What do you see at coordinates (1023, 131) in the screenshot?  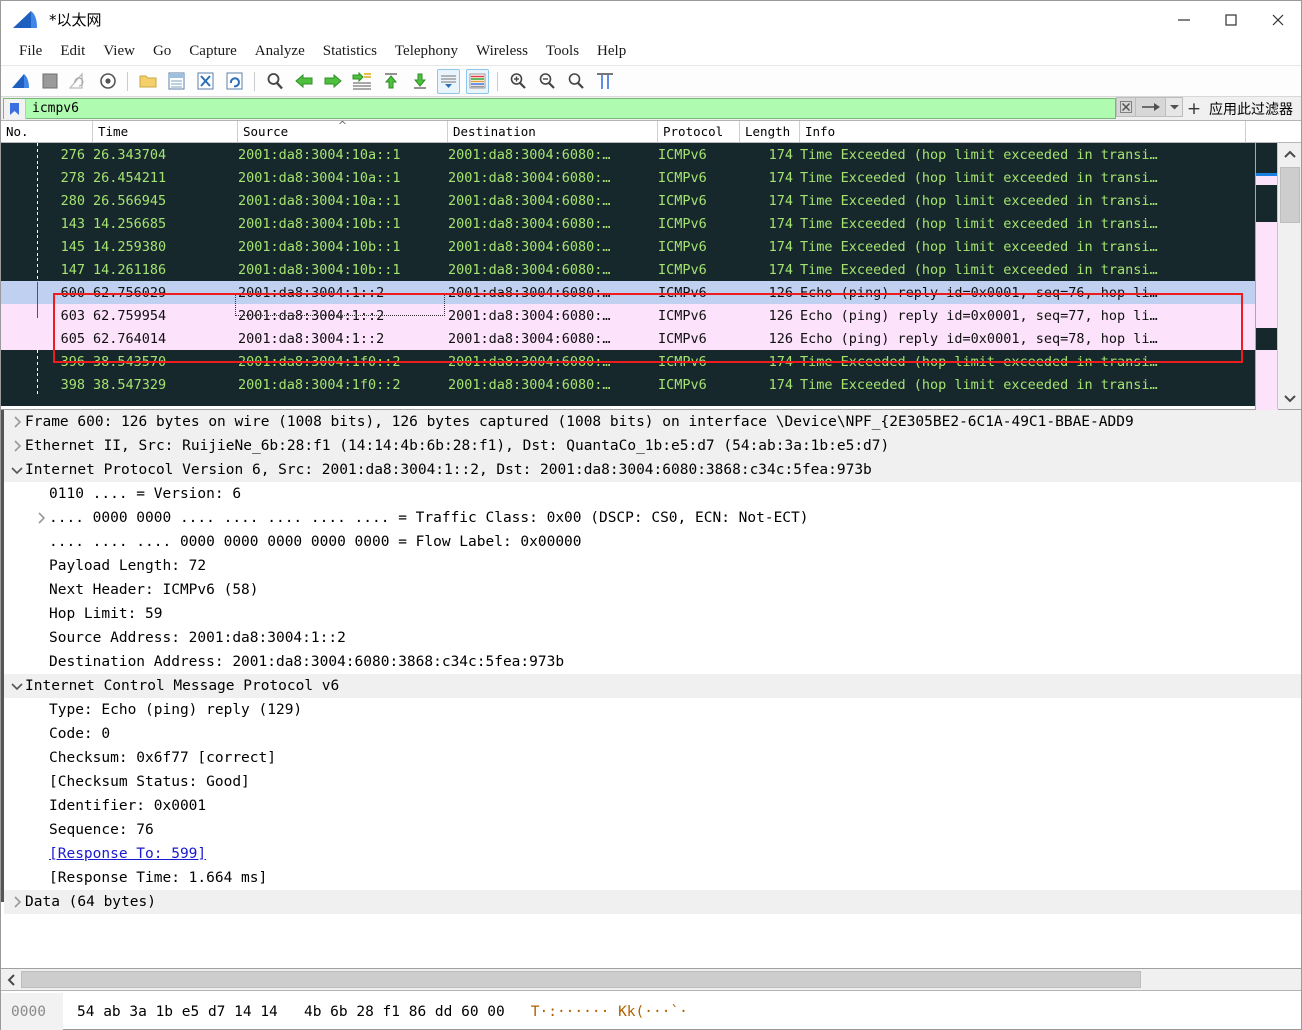 I see `column-header-info: Info` at bounding box center [1023, 131].